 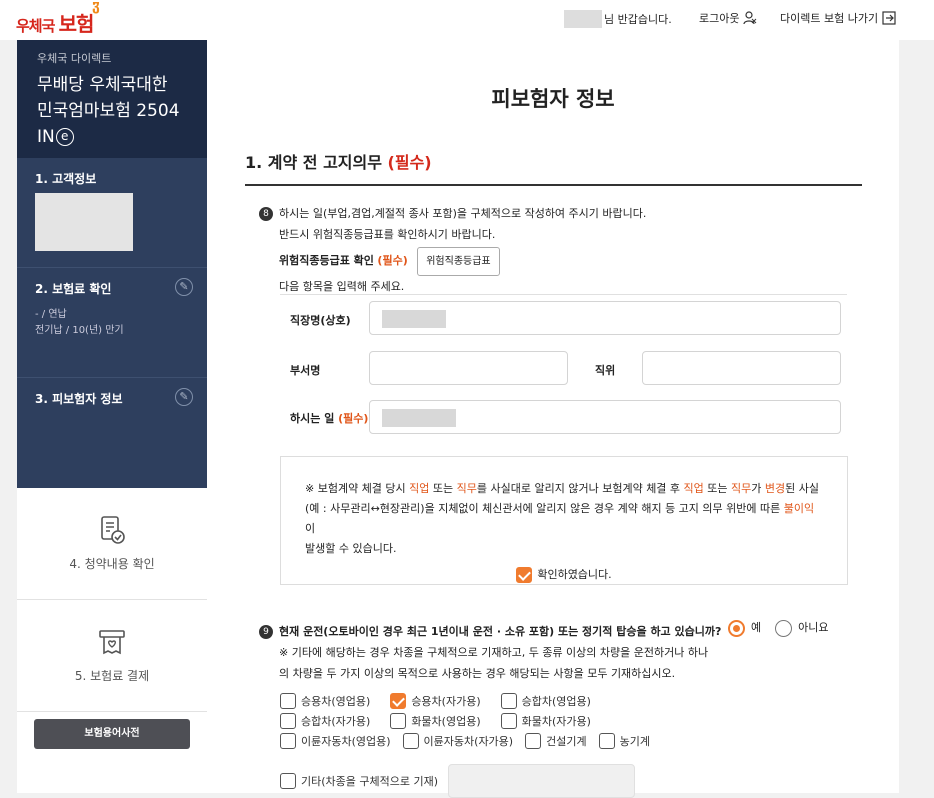 What do you see at coordinates (266, 214) in the screenshot?
I see `question-number-badge: 8` at bounding box center [266, 214].